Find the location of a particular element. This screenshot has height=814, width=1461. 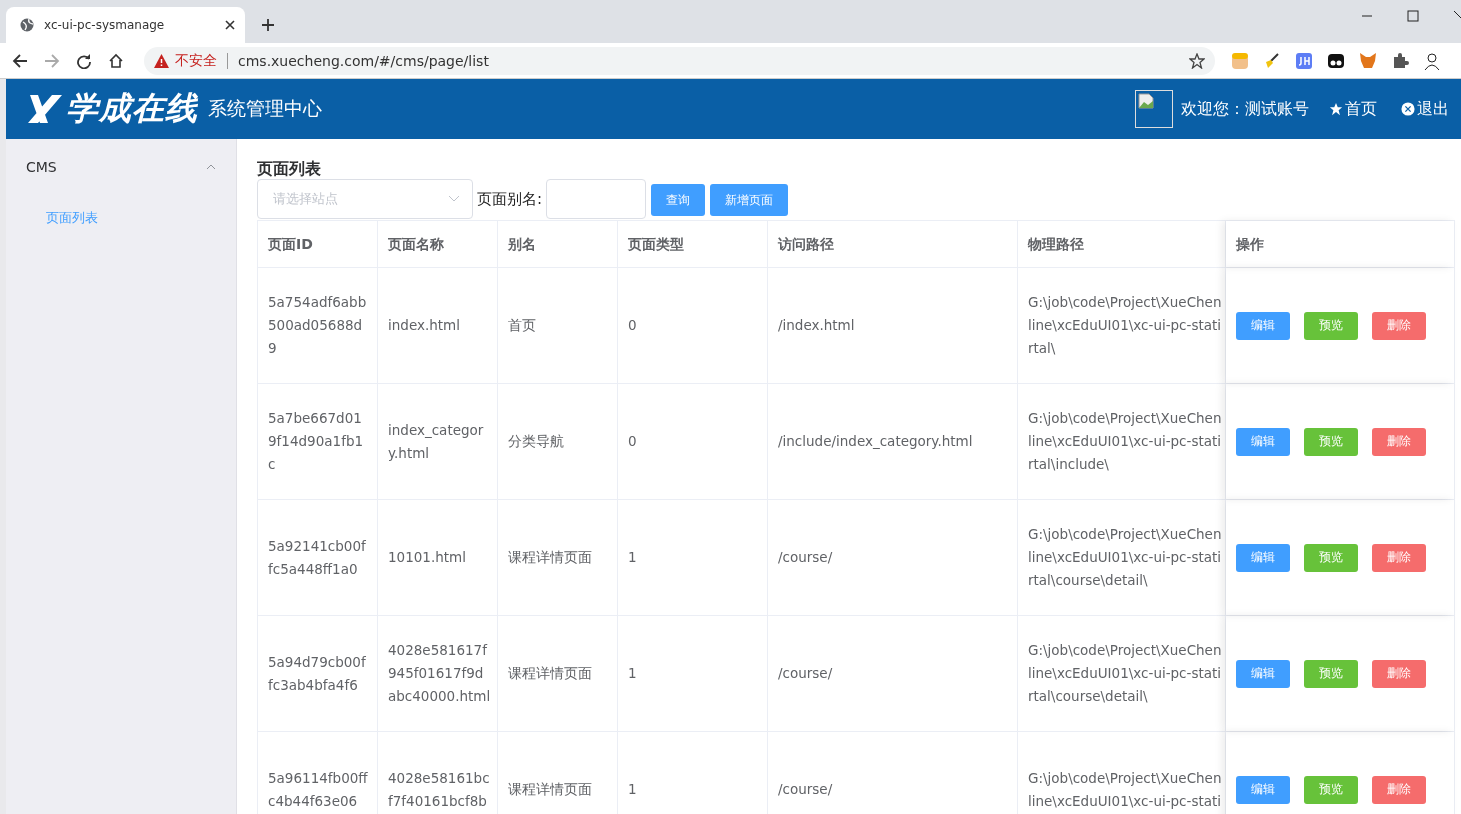

profile-icon is located at coordinates (1432, 60).